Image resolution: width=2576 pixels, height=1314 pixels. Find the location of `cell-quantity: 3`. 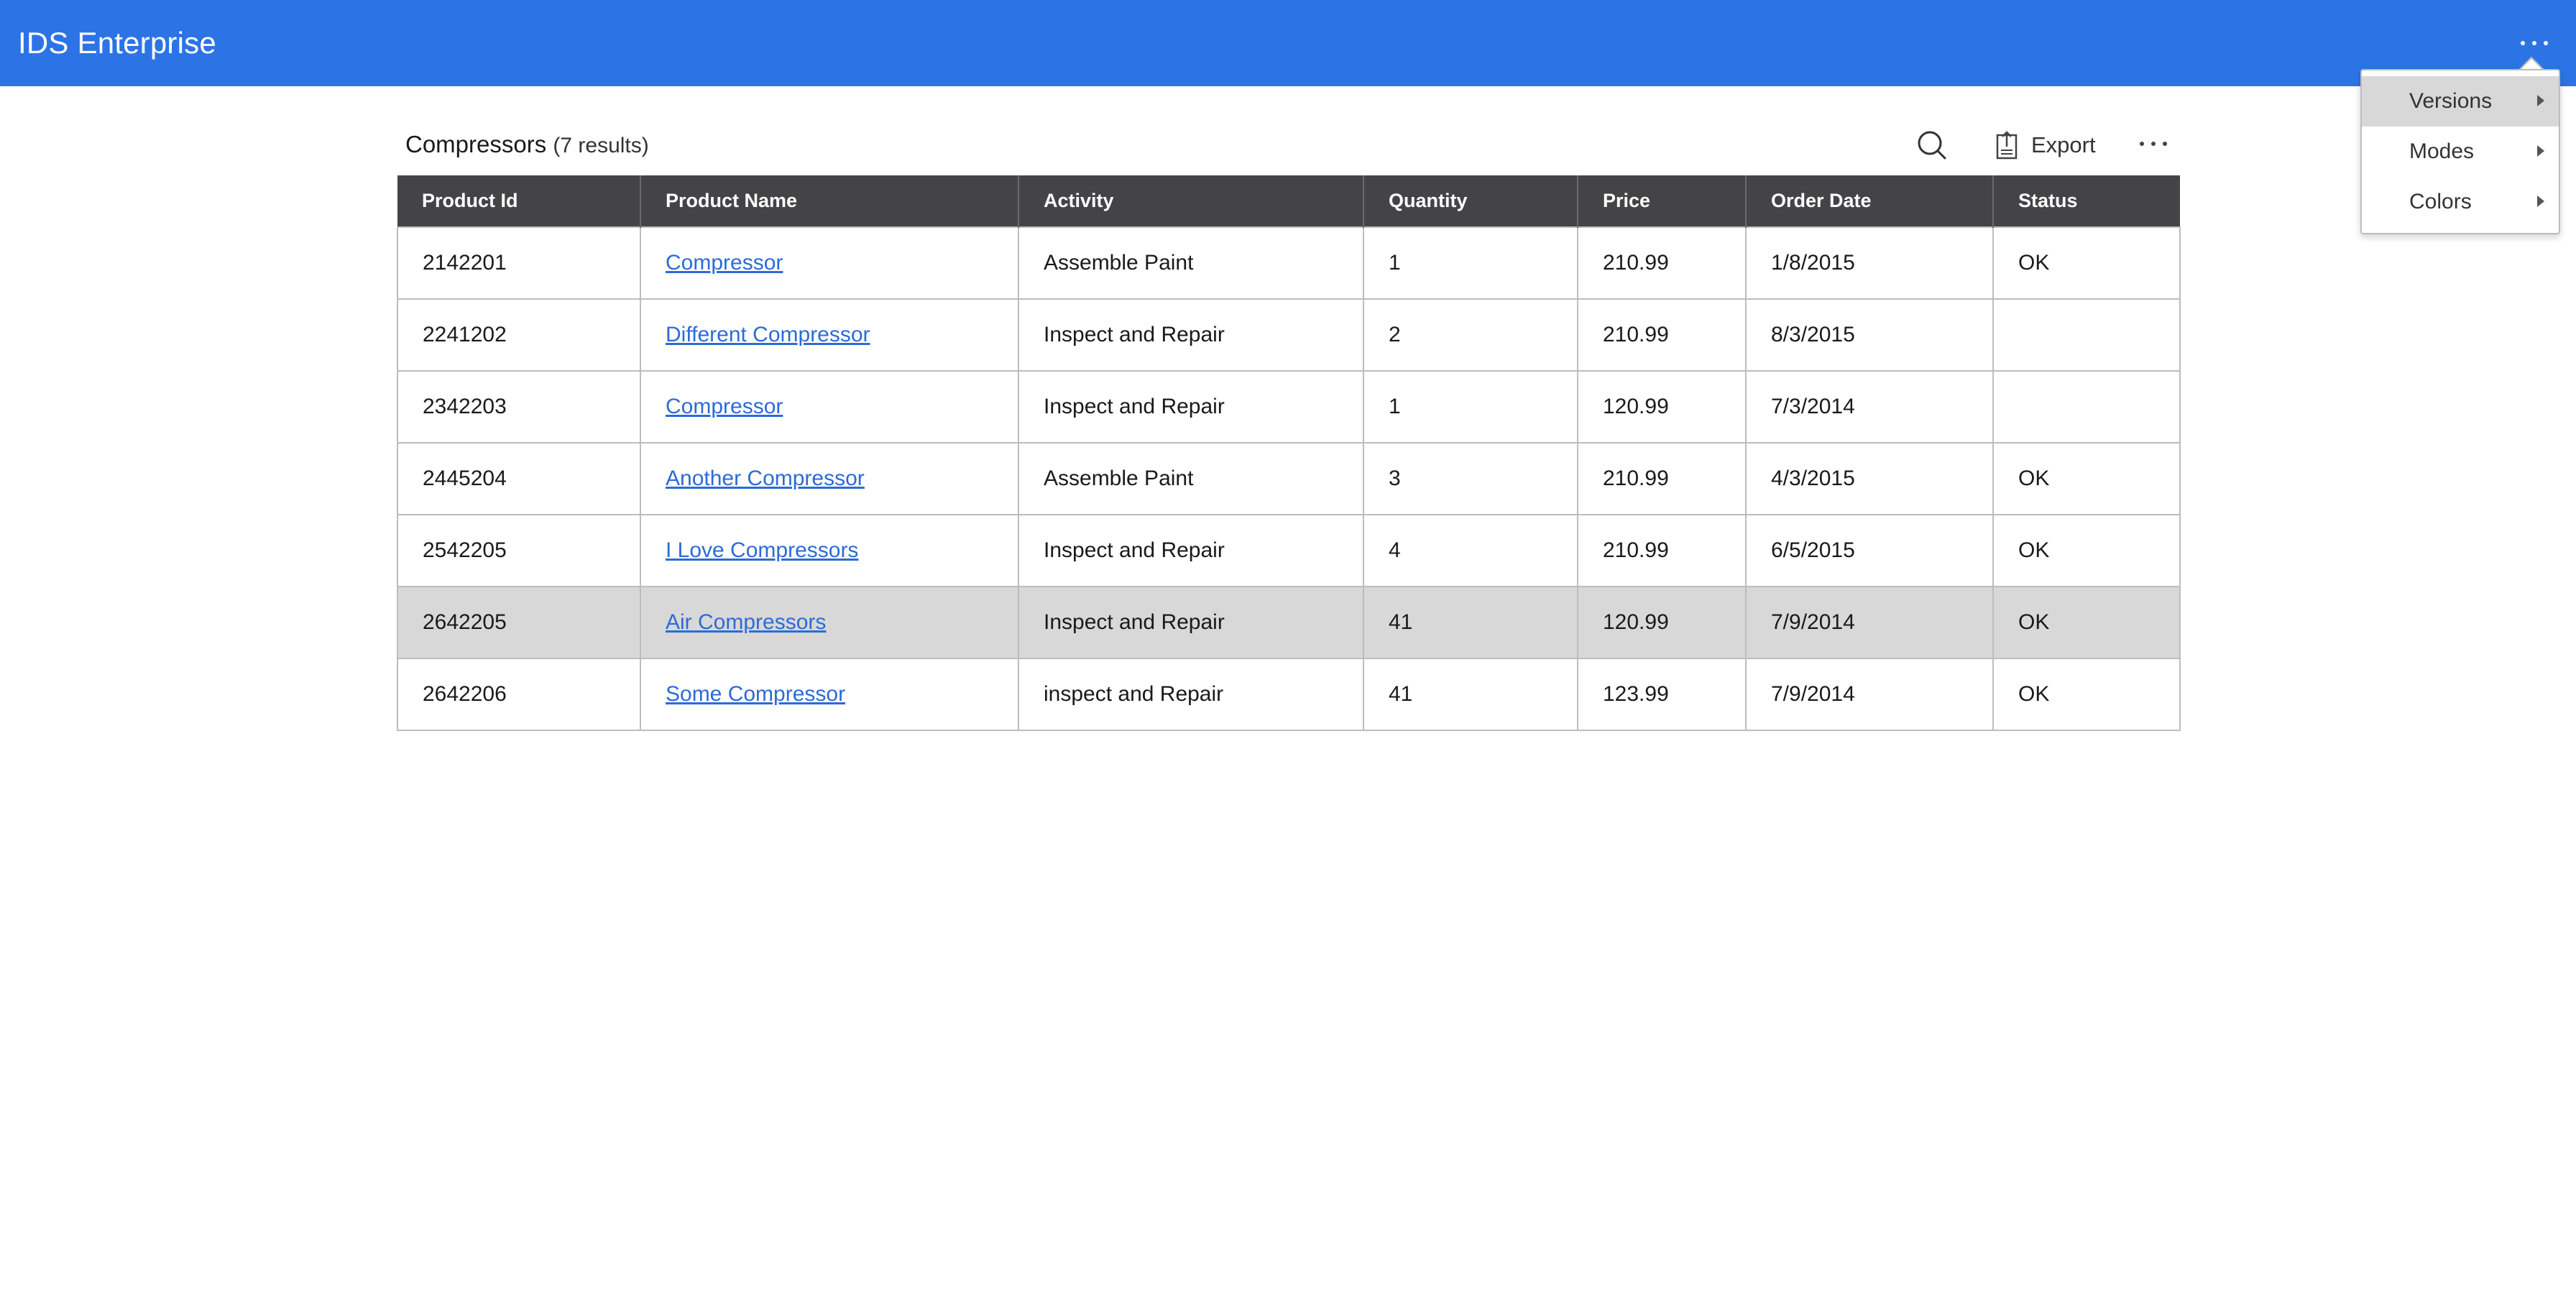

cell-quantity: 3 is located at coordinates (1470, 479).